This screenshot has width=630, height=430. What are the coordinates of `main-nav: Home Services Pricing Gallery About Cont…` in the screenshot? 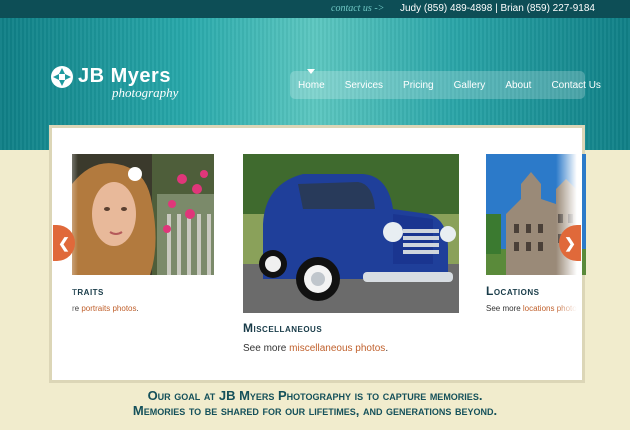 It's located at (445, 83).